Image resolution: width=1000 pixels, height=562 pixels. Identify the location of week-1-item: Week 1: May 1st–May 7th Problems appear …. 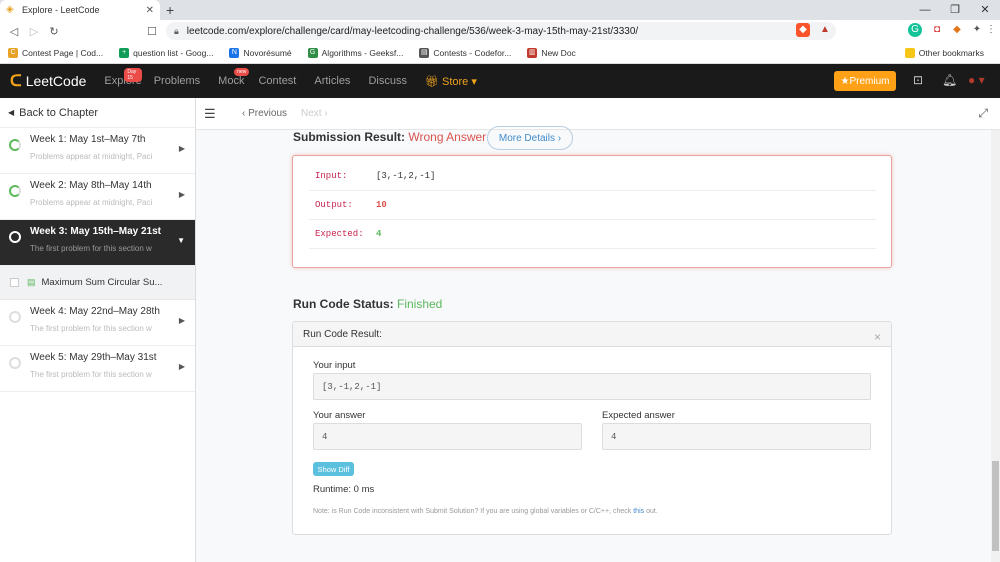
(97, 151).